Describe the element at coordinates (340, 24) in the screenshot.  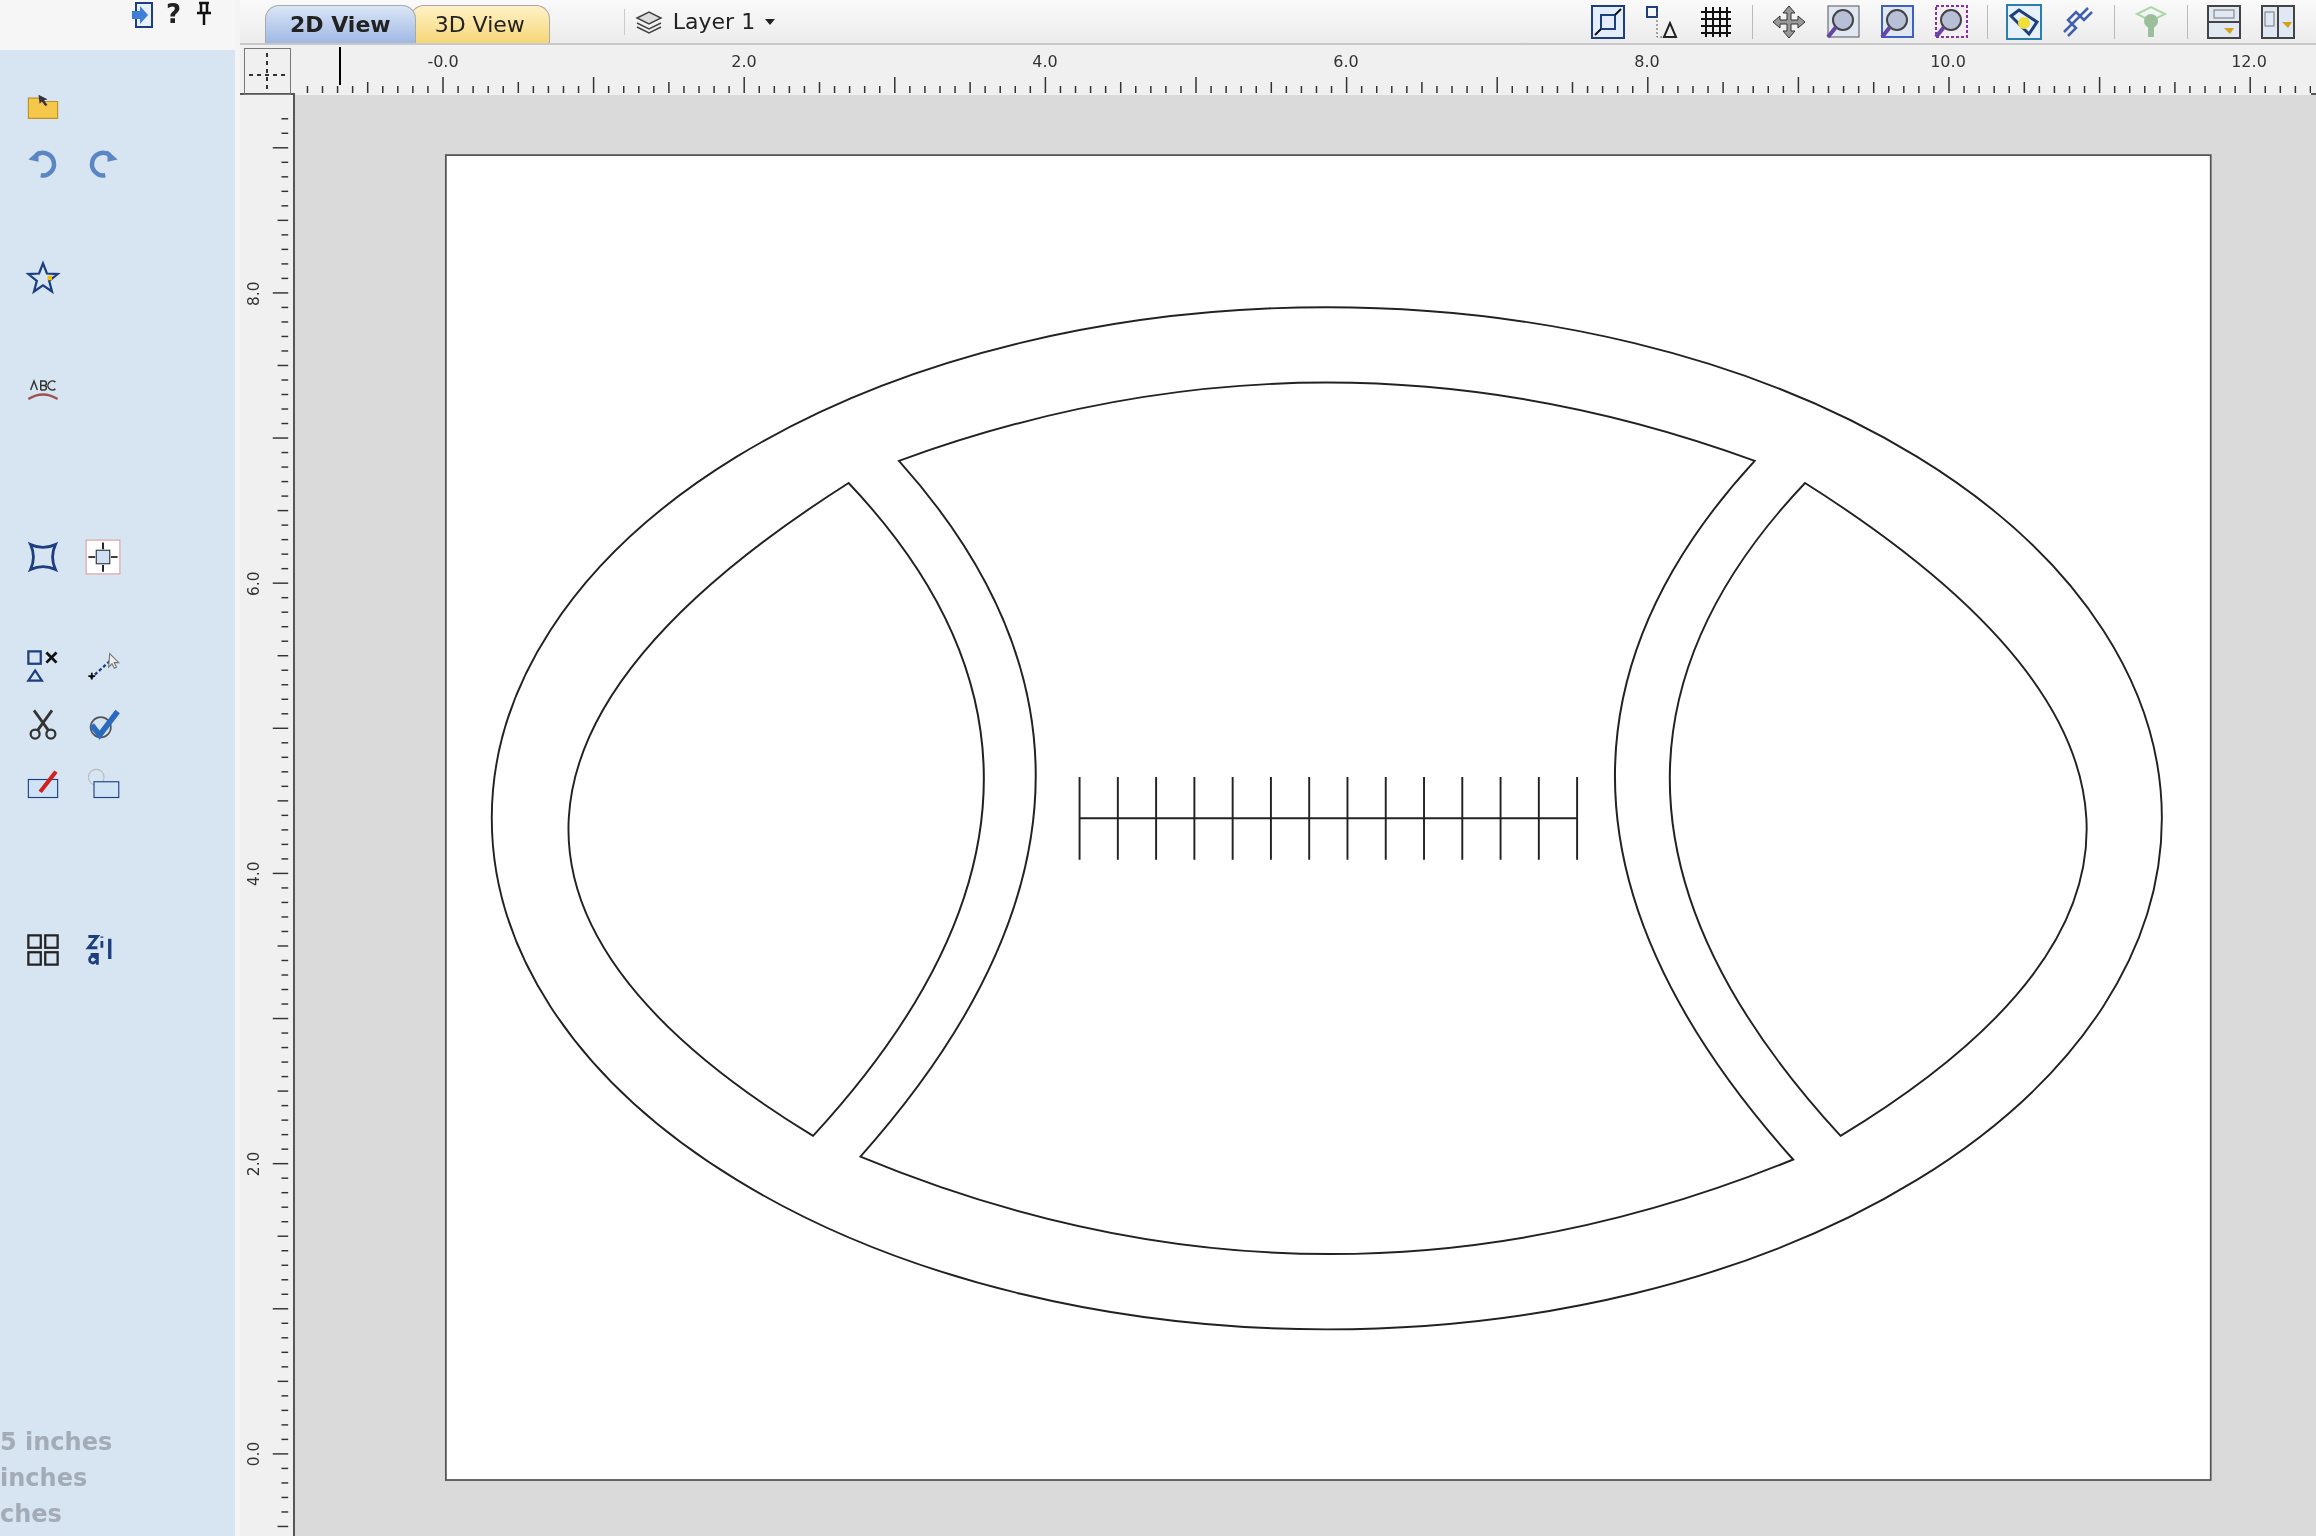
I see `view-tab: 2D View` at that location.